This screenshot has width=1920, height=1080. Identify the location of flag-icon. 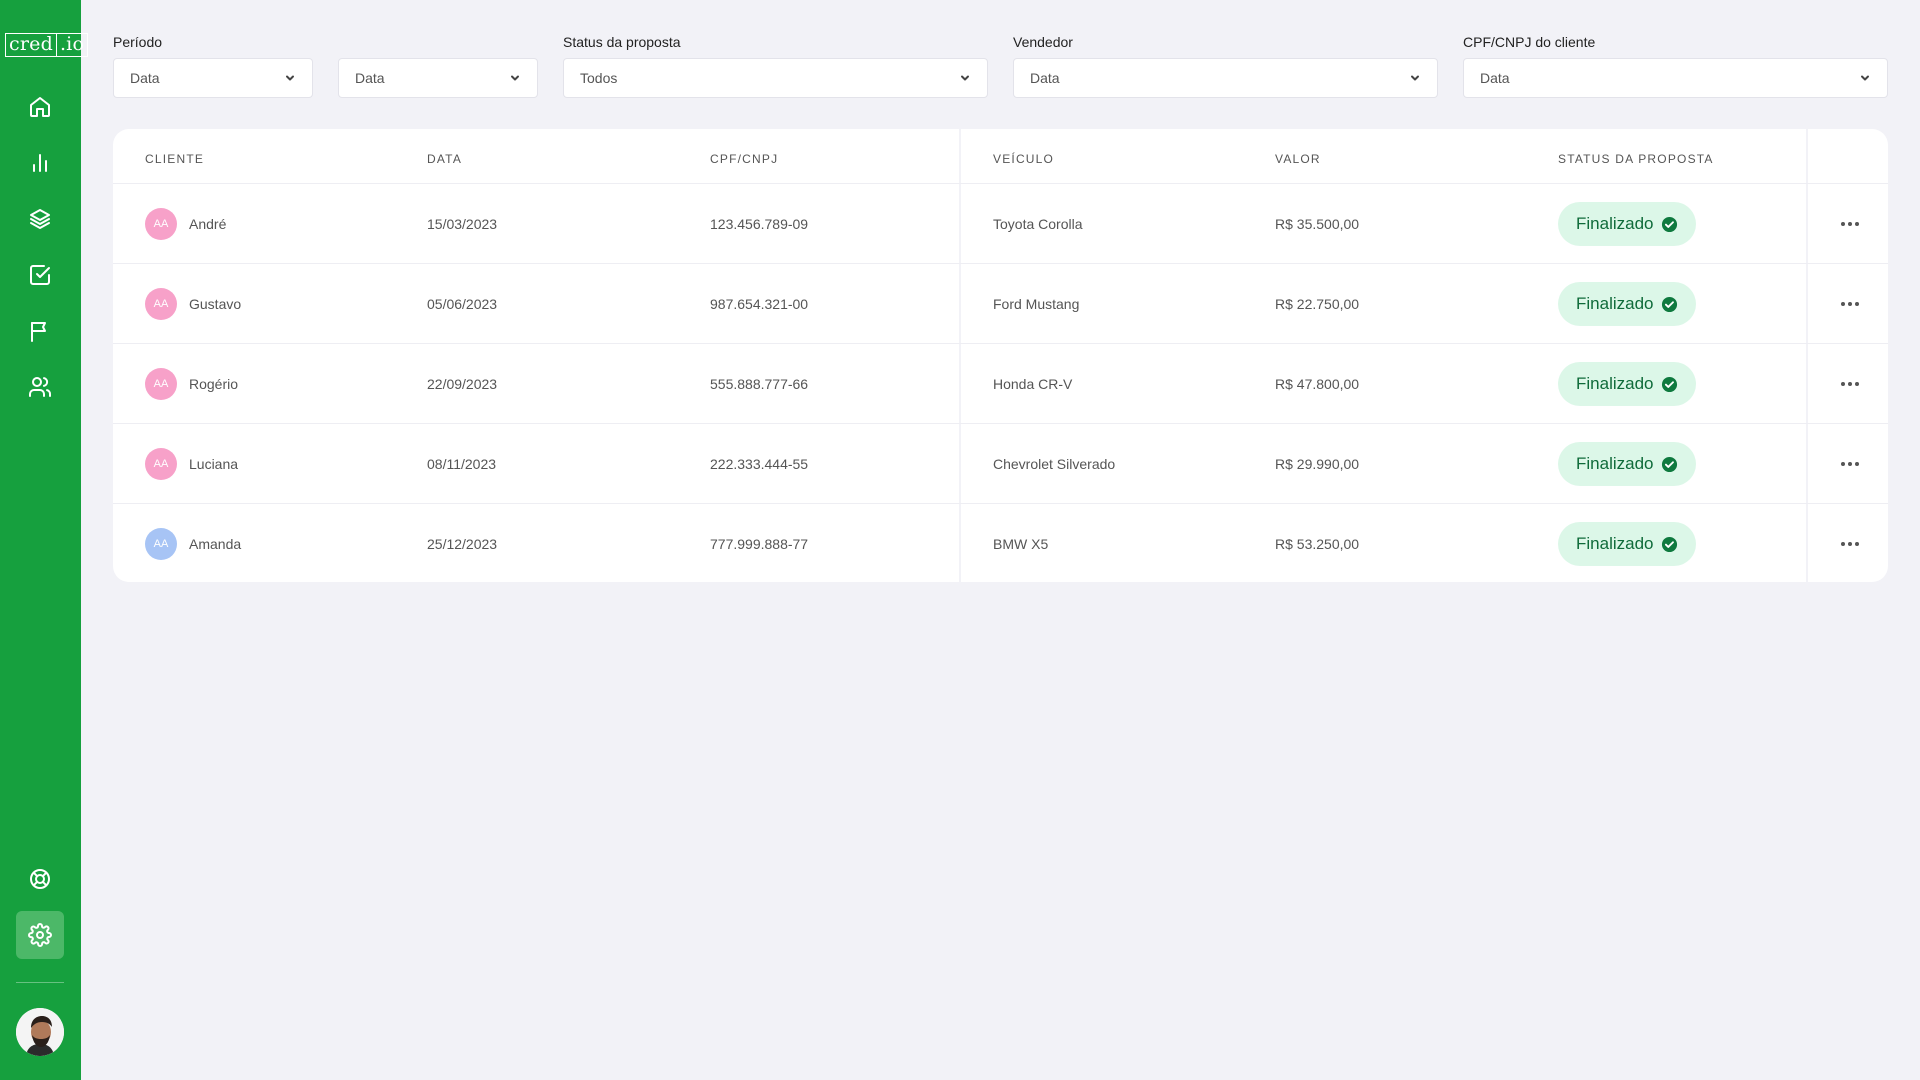
(38, 332).